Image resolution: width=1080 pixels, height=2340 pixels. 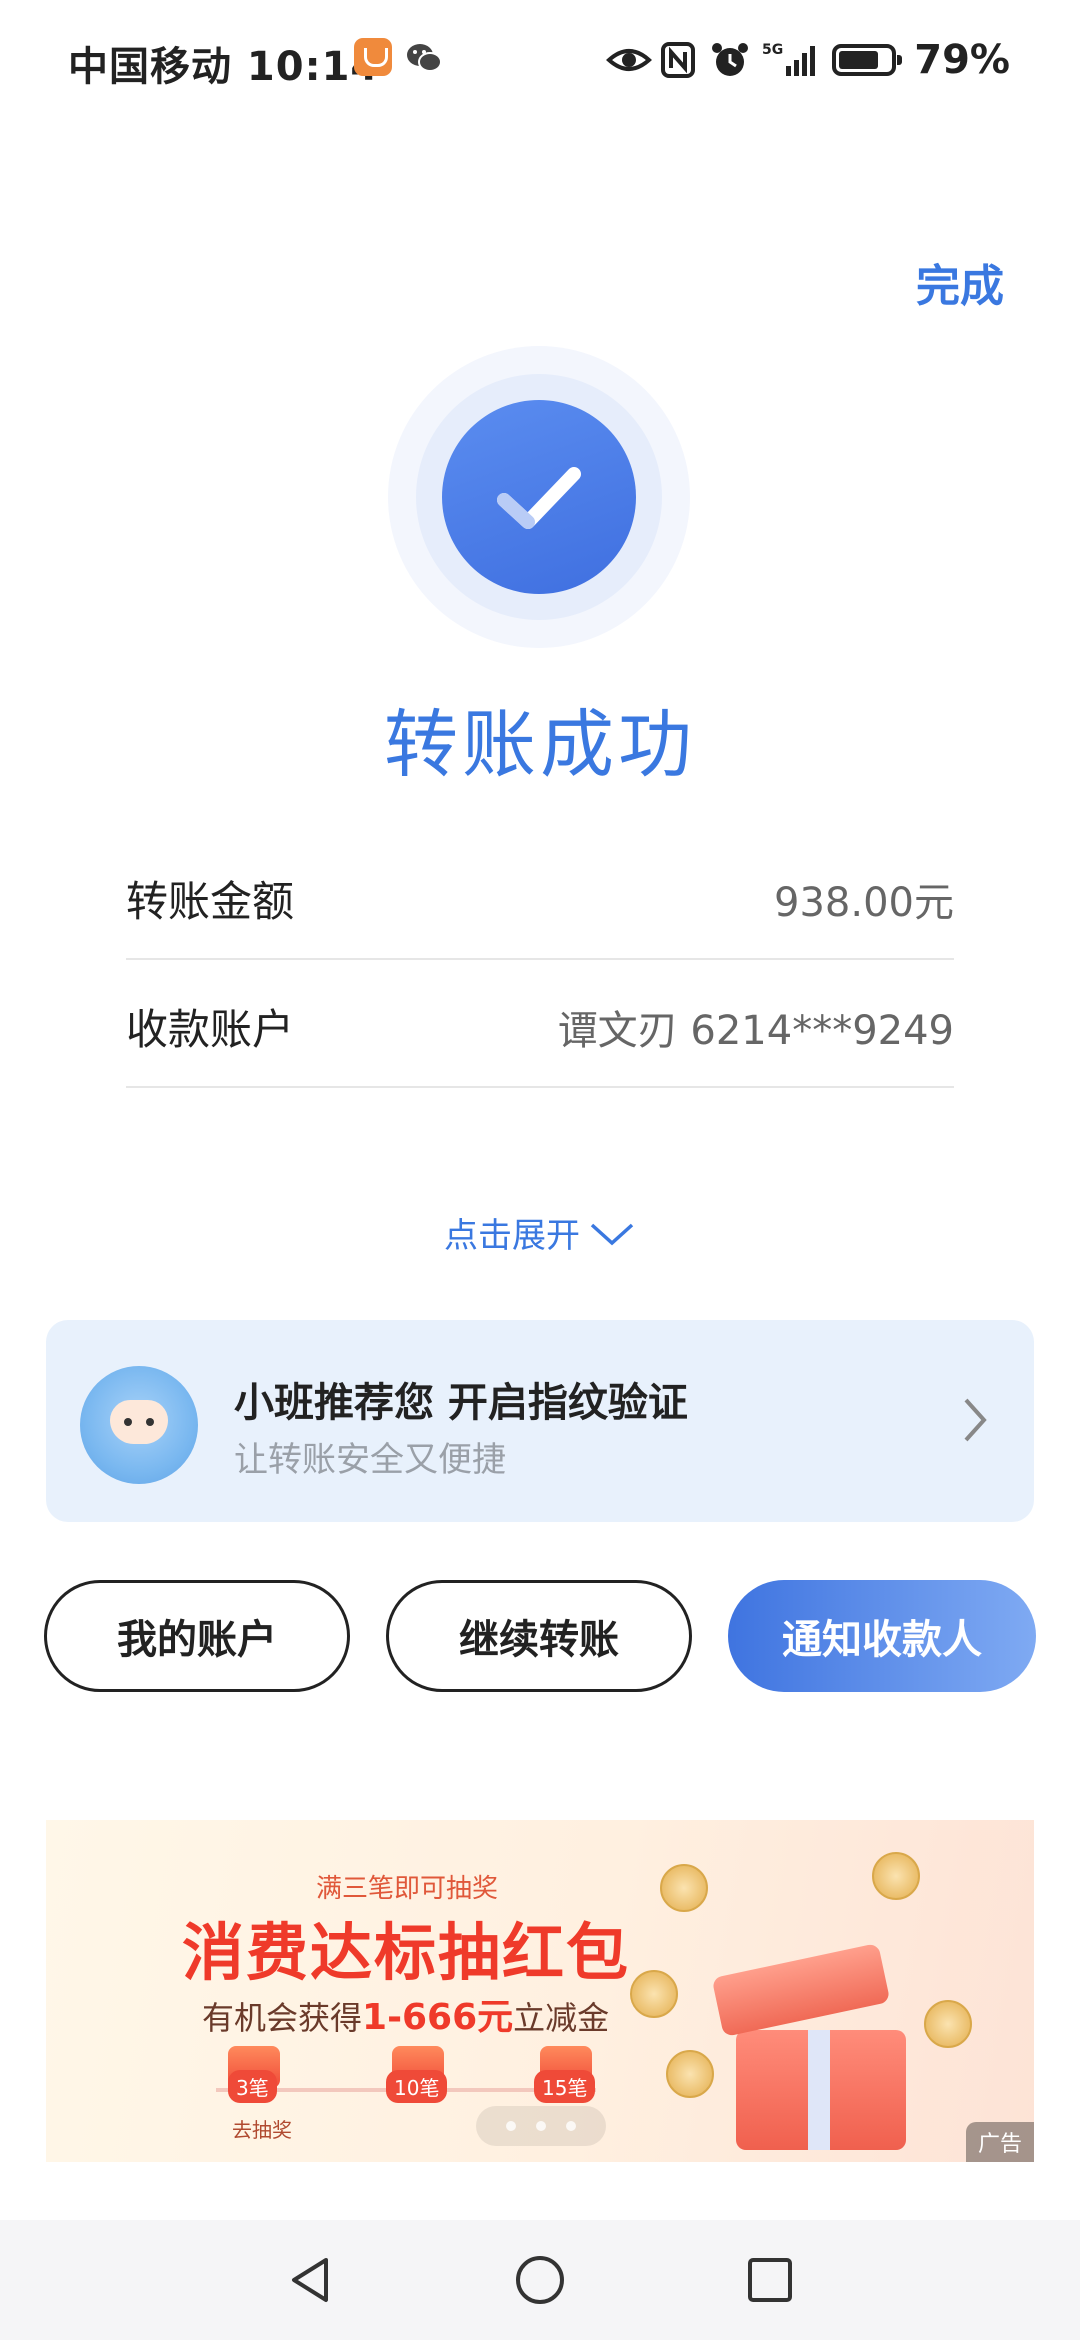 I want to click on continue-transfer-button: 继续转账, so click(x=539, y=1636).